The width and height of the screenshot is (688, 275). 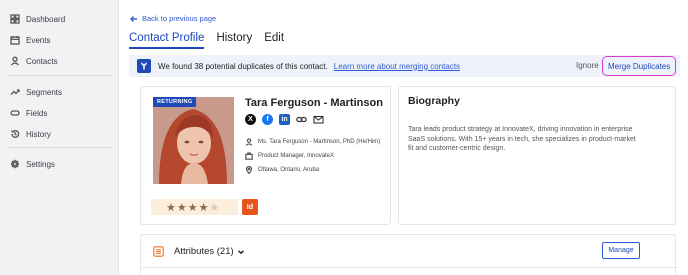 What do you see at coordinates (46, 19) in the screenshot?
I see `sidebar-item-label: Dashboard` at bounding box center [46, 19].